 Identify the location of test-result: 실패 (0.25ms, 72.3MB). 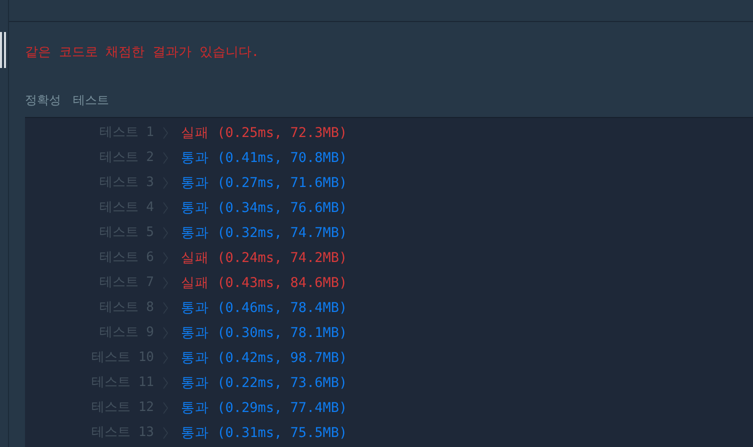
(264, 133).